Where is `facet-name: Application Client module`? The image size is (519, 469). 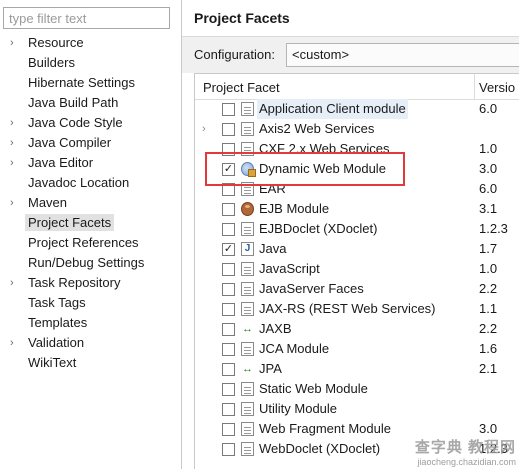
facet-name: Application Client module is located at coordinates (332, 109).